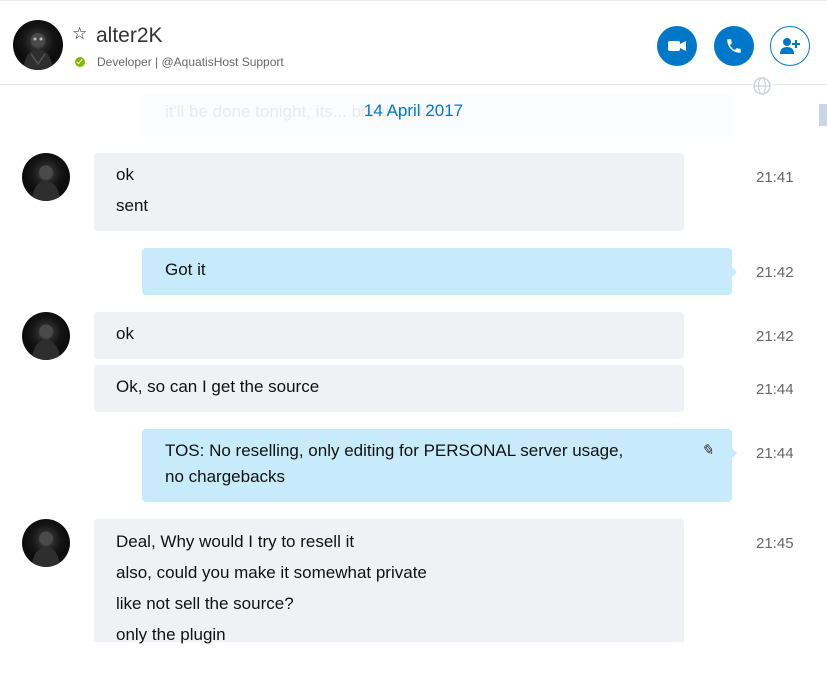 This screenshot has width=827, height=688. I want to click on message-text: Ok, so can I get the source, so click(218, 386).